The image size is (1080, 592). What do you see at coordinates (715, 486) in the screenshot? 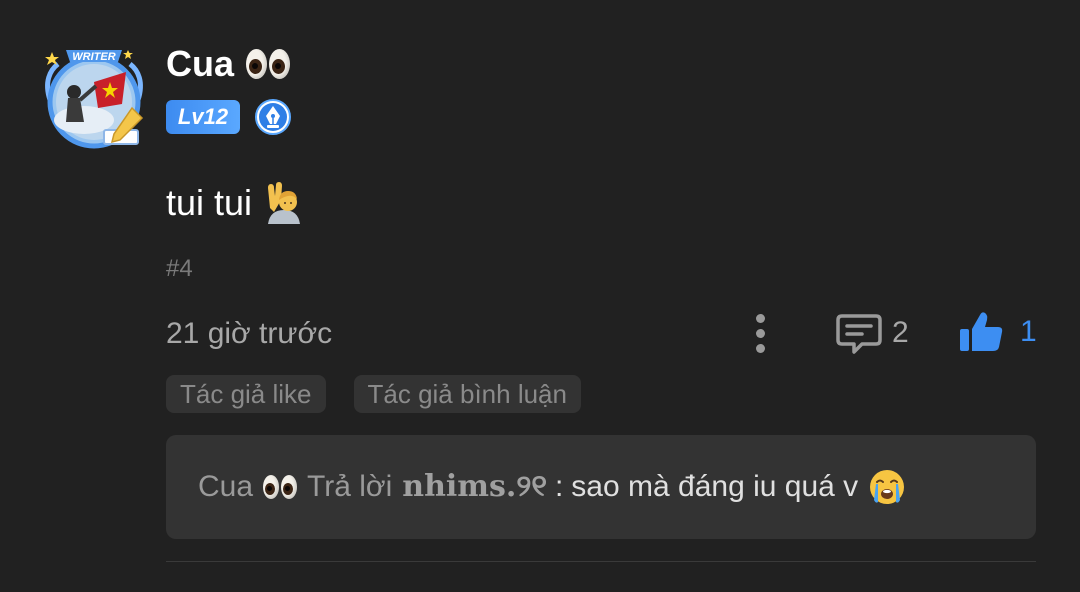
I see `reply-text: sao mà đáng iu quá v` at bounding box center [715, 486].